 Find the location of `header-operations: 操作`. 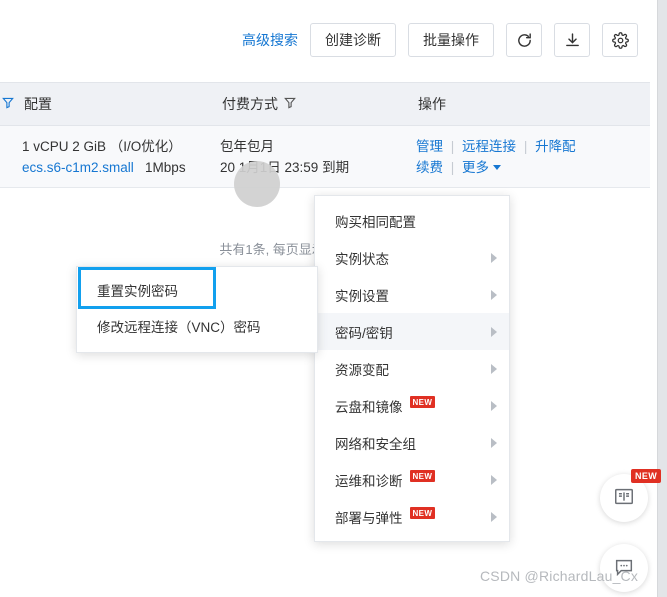

header-operations: 操作 is located at coordinates (432, 104).